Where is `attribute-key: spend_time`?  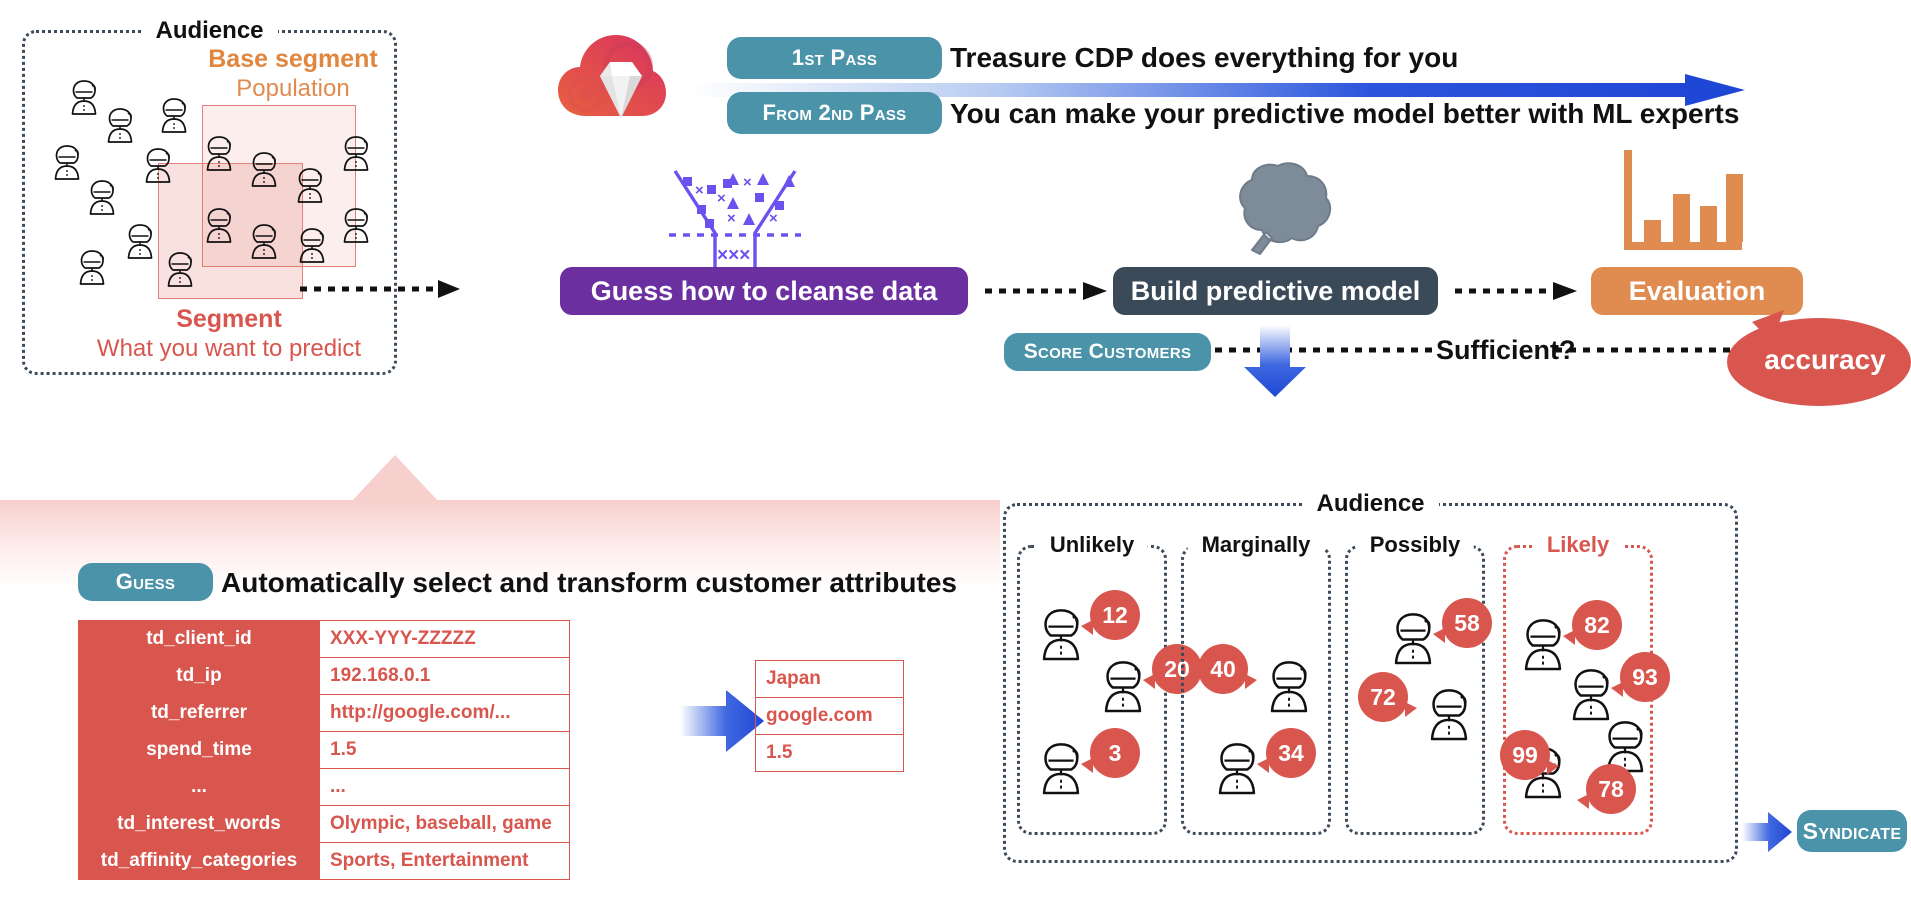 attribute-key: spend_time is located at coordinates (199, 750).